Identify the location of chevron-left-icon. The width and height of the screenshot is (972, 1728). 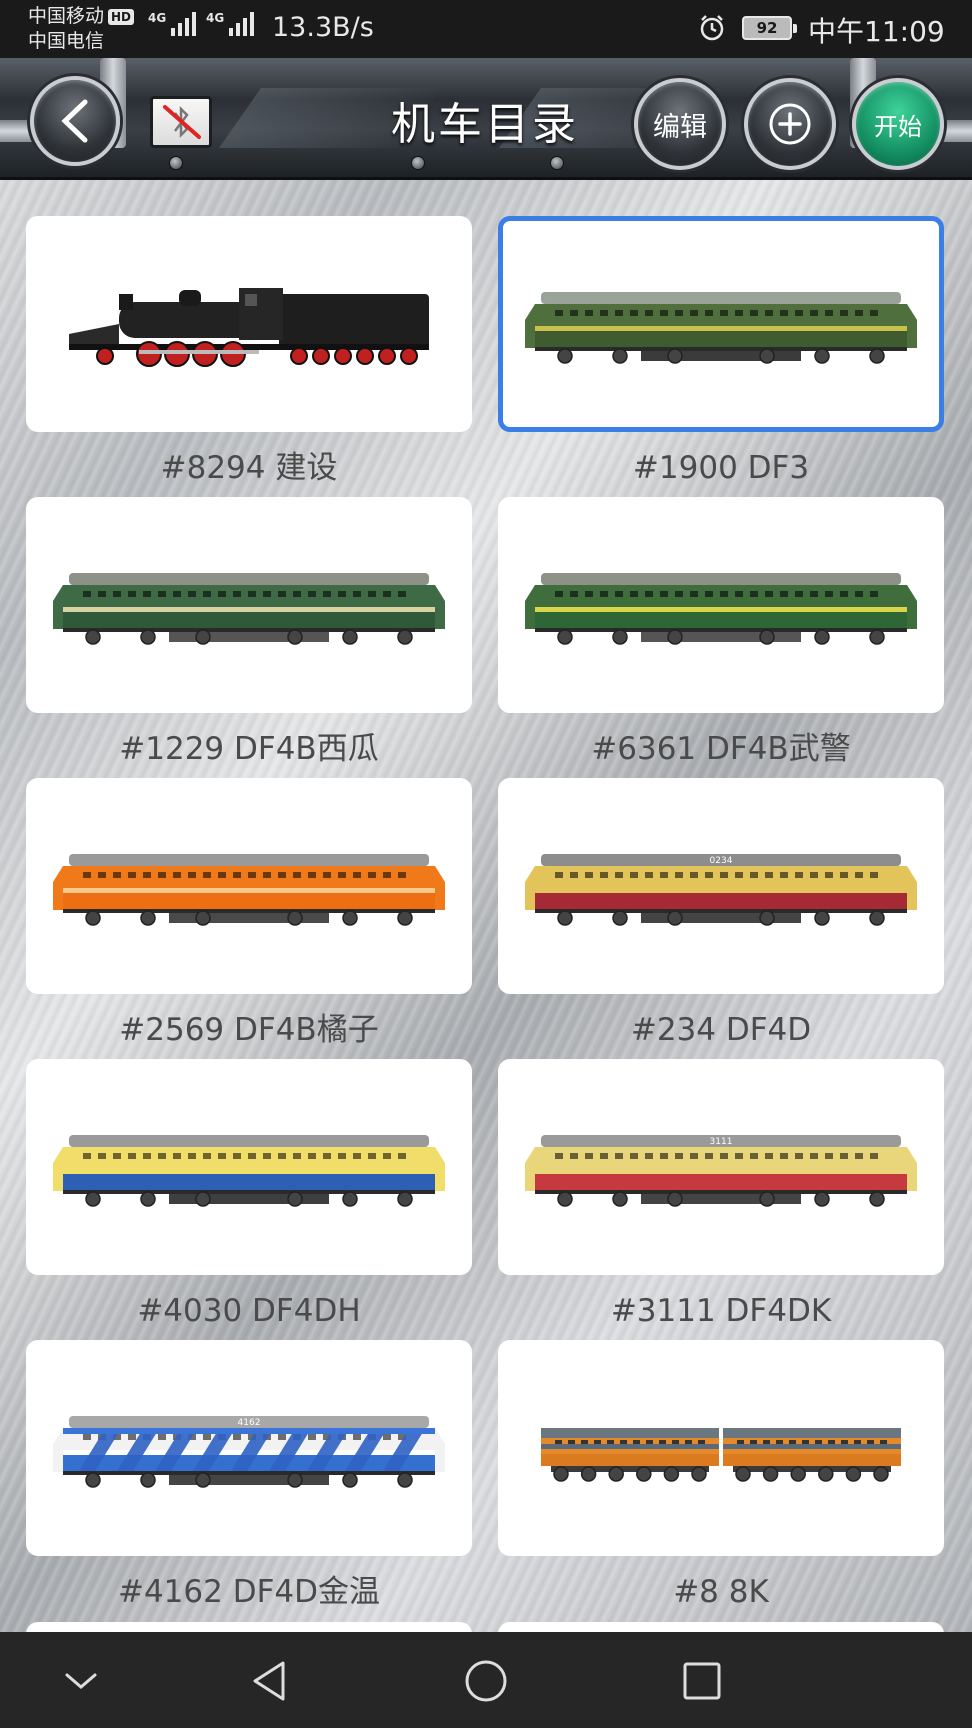
(74, 121).